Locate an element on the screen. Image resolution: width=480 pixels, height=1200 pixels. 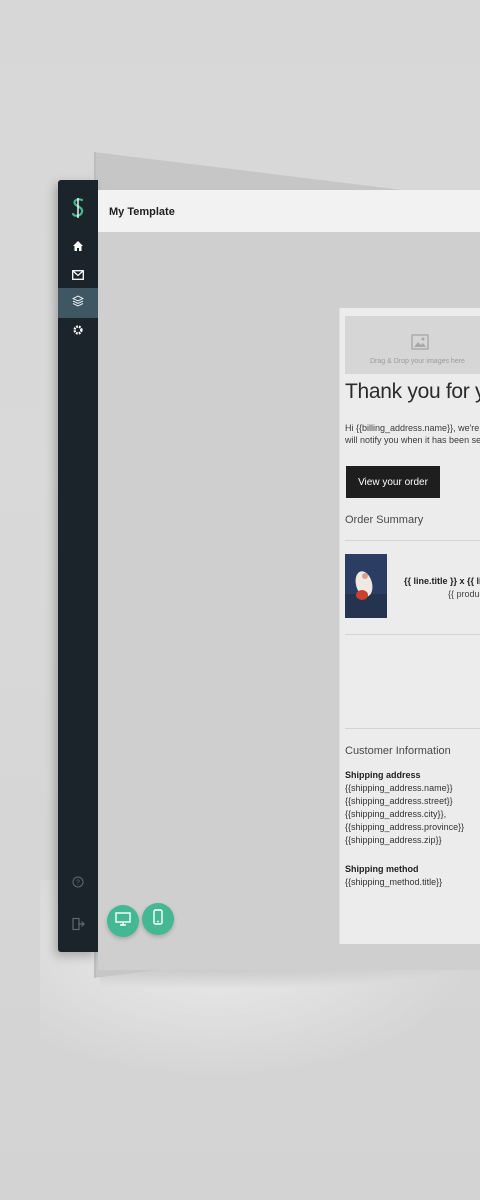
home-icon is located at coordinates (78, 248).